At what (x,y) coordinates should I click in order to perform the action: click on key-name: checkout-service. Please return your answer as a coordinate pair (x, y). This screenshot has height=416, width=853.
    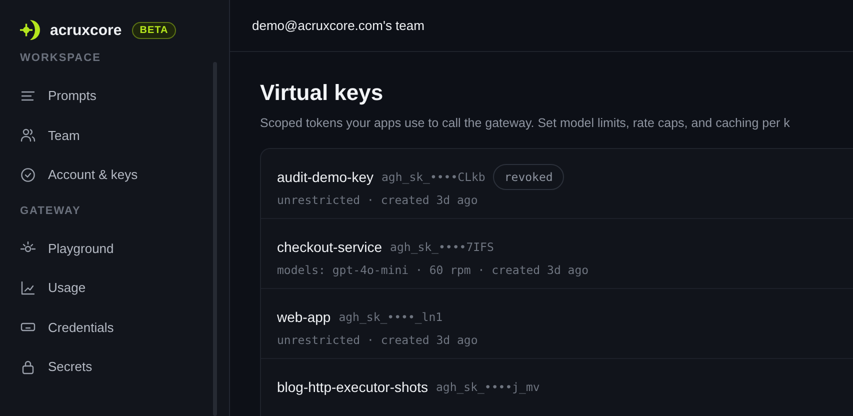
    Looking at the image, I should click on (329, 247).